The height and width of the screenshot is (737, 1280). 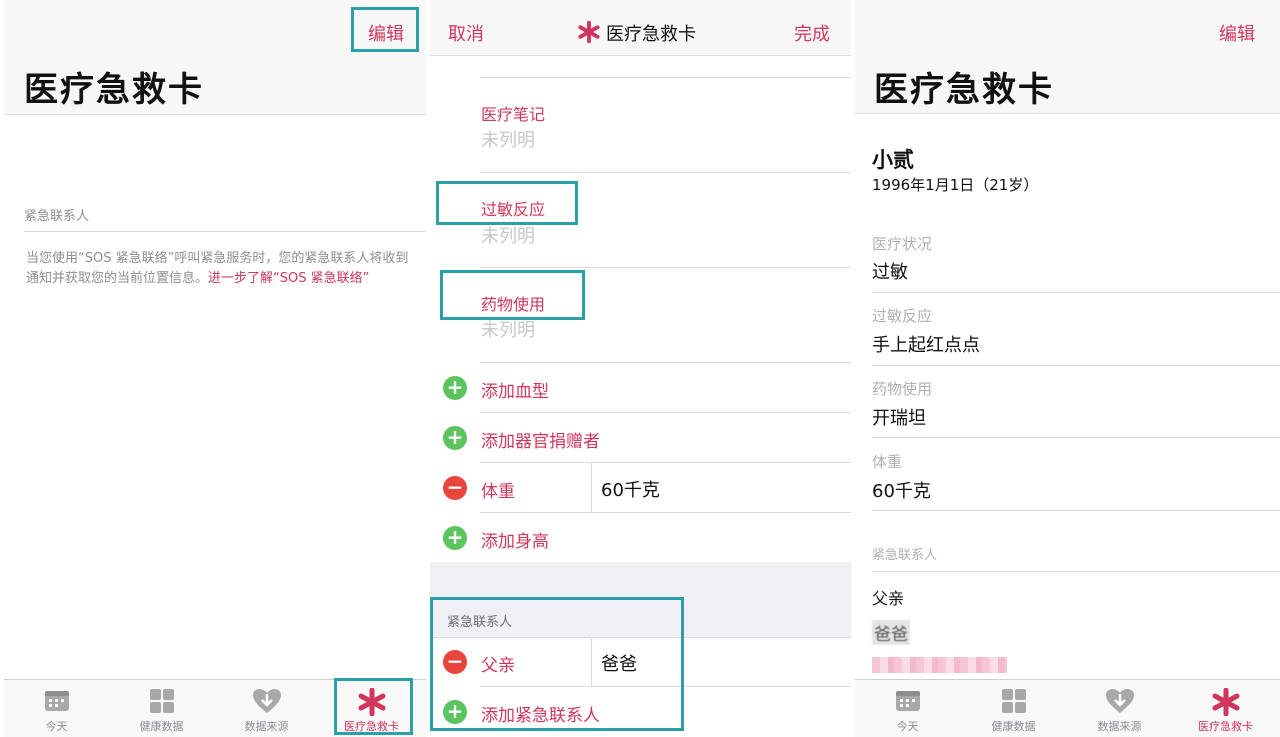 What do you see at coordinates (891, 632) in the screenshot?
I see `contact-name-blurred: 爸爸` at bounding box center [891, 632].